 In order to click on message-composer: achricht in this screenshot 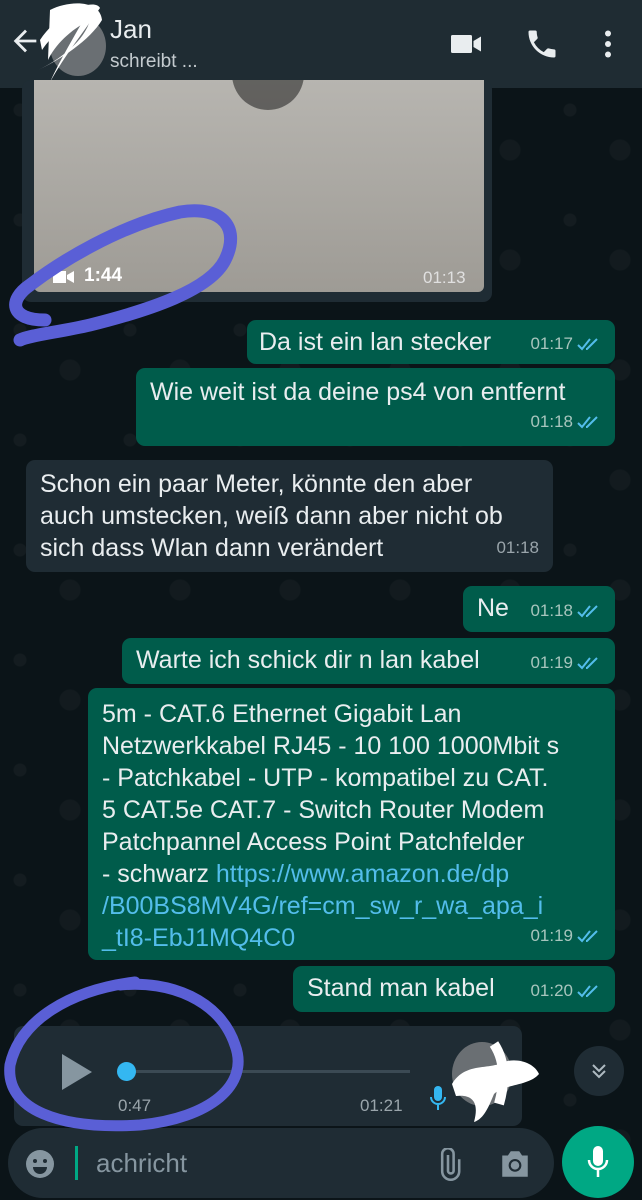, I will do `click(281, 1163)`.